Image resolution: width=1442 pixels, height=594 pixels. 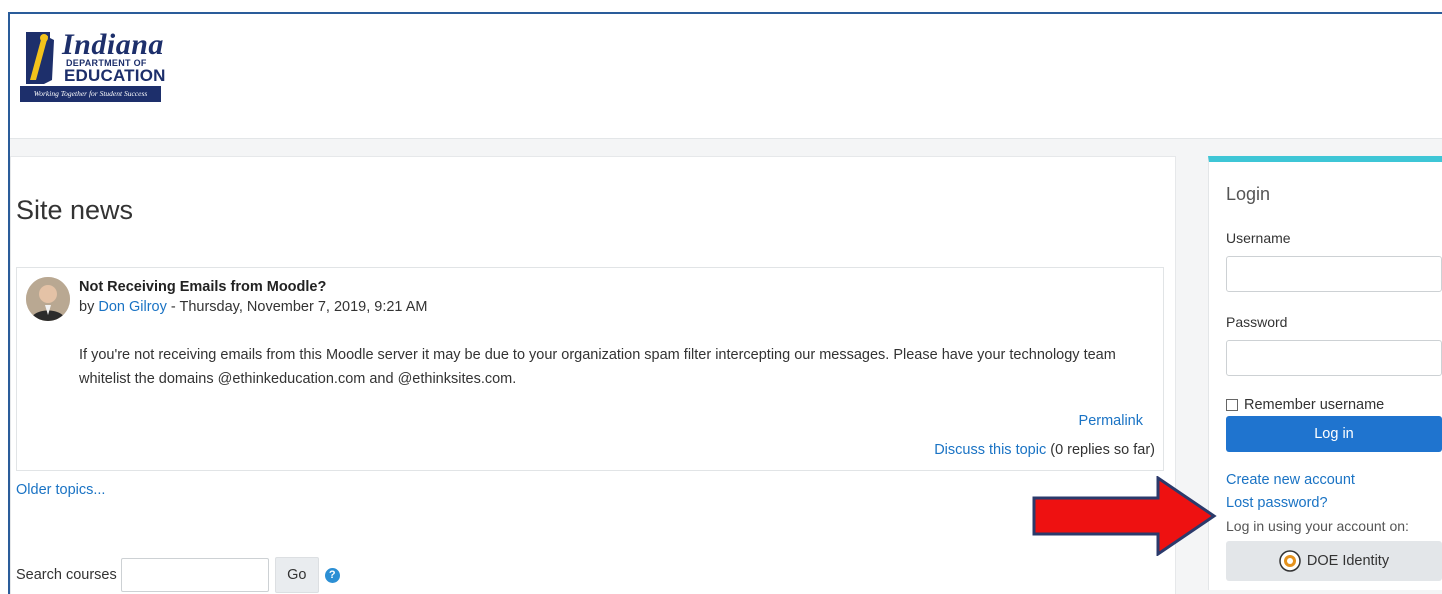 What do you see at coordinates (1258, 238) in the screenshot?
I see `username-label: Username` at bounding box center [1258, 238].